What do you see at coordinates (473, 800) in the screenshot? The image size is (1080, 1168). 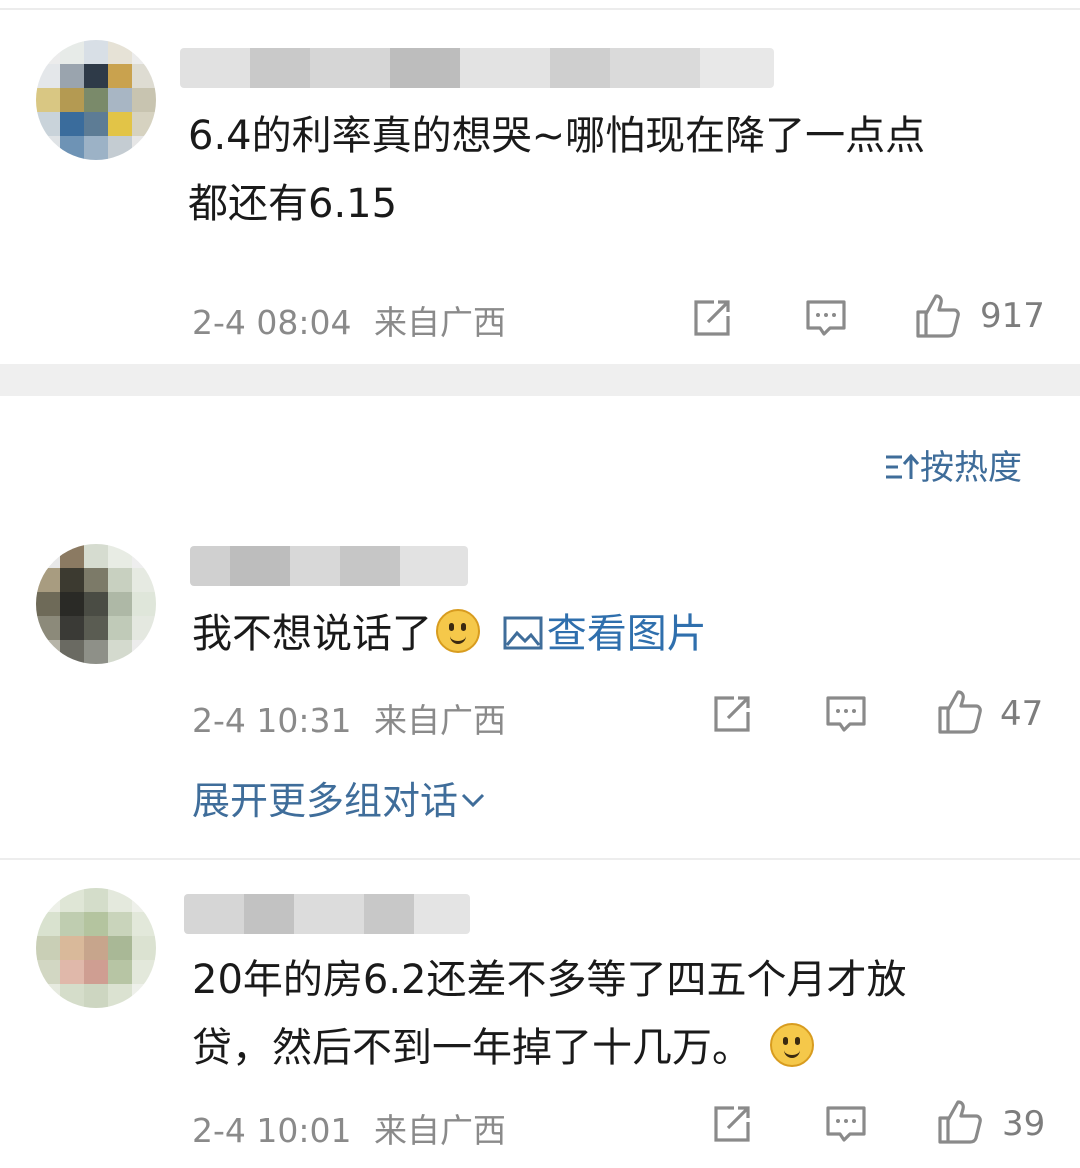 I see `chevron-down-icon` at bounding box center [473, 800].